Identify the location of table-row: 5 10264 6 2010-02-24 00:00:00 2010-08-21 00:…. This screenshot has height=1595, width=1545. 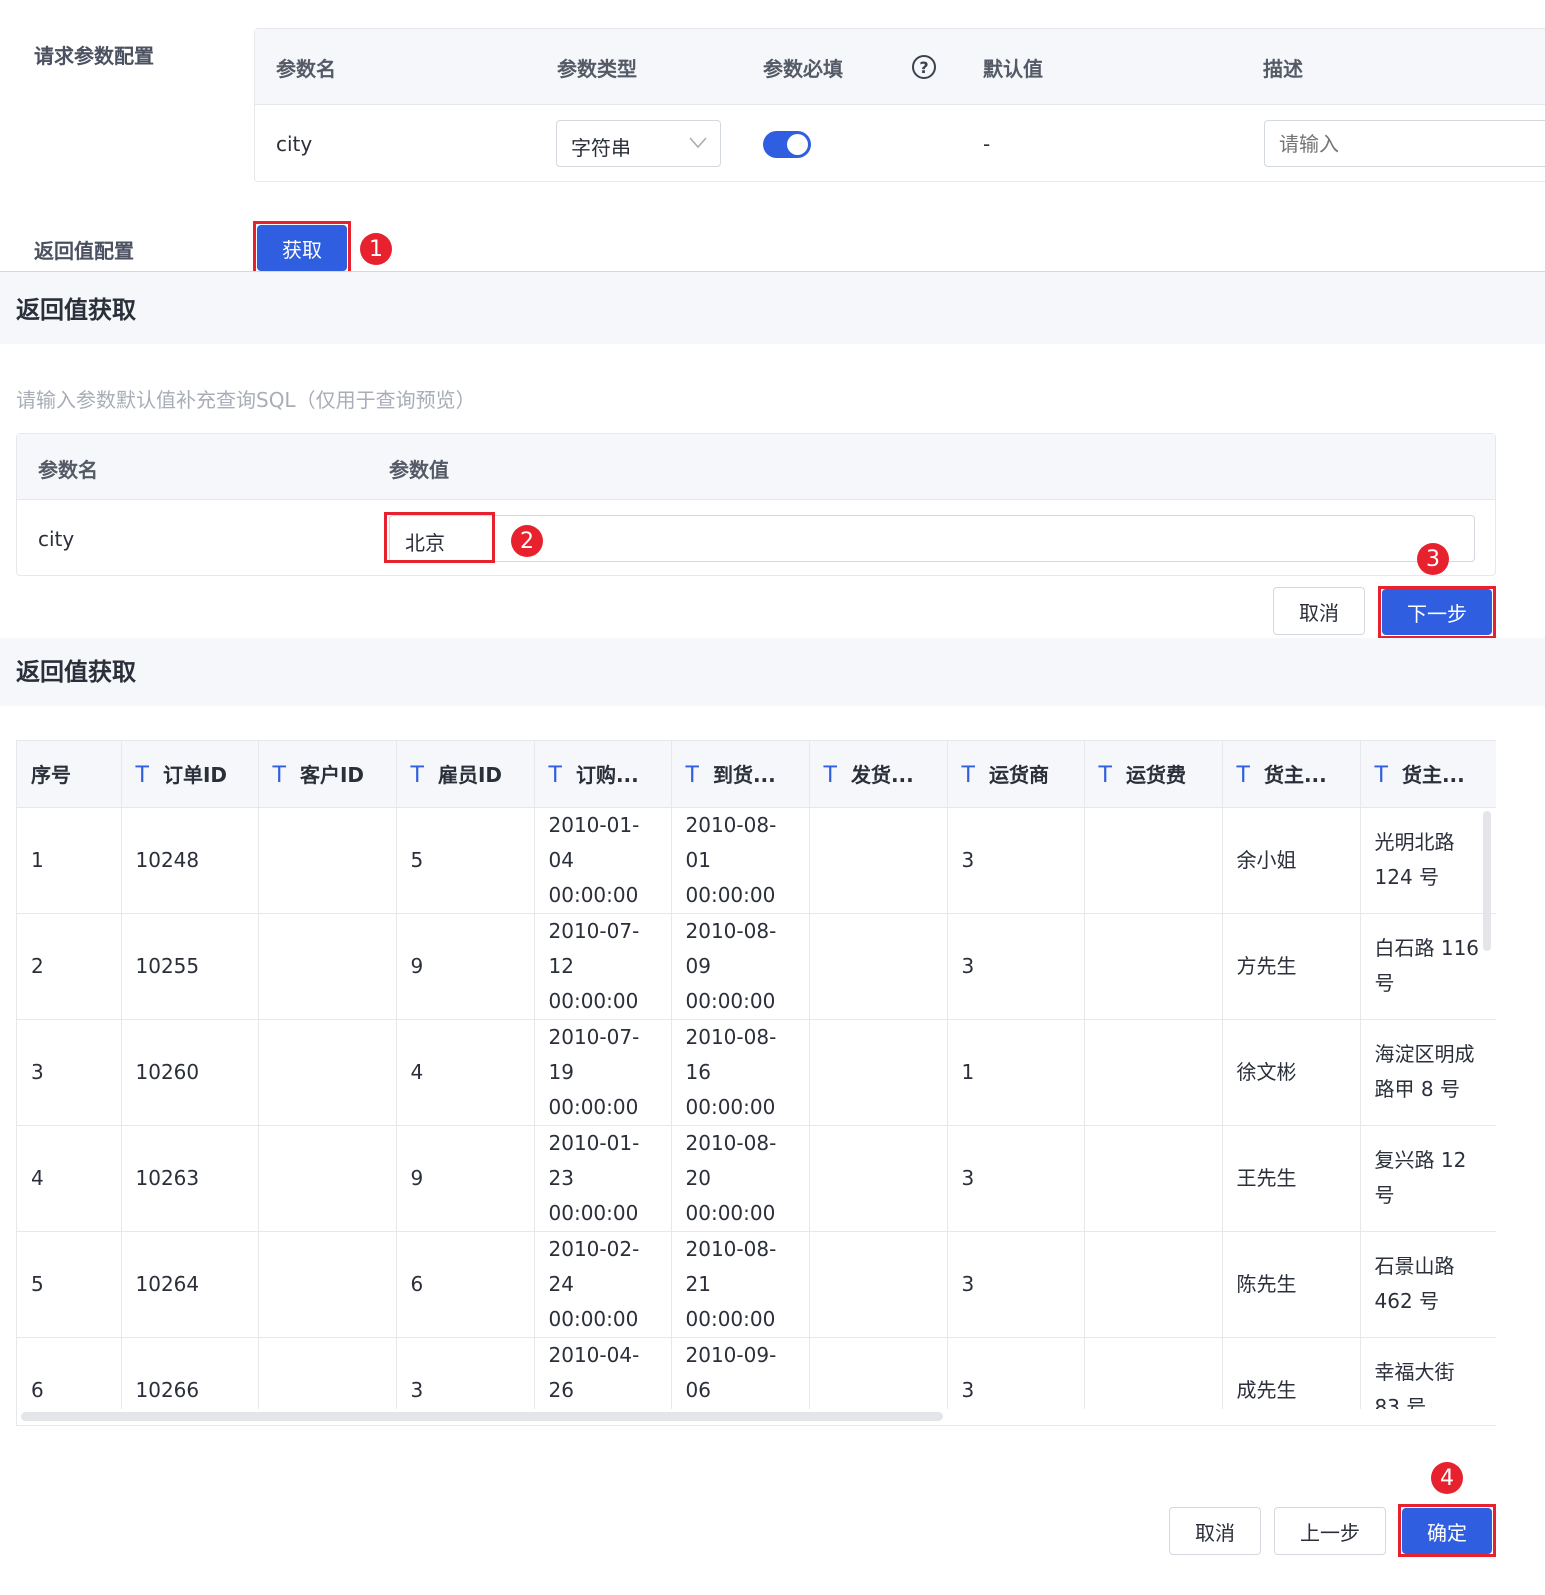
(756, 1284).